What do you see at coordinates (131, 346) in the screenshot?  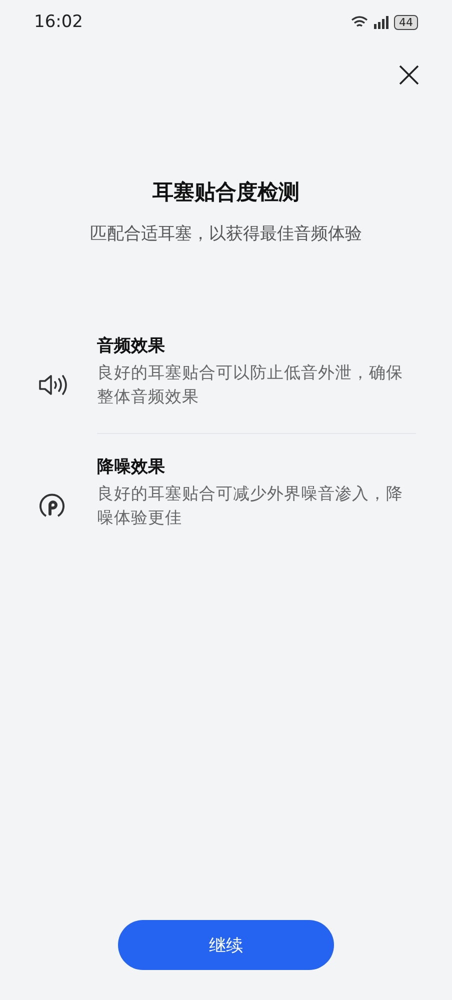 I see `feature-title: 音频效果` at bounding box center [131, 346].